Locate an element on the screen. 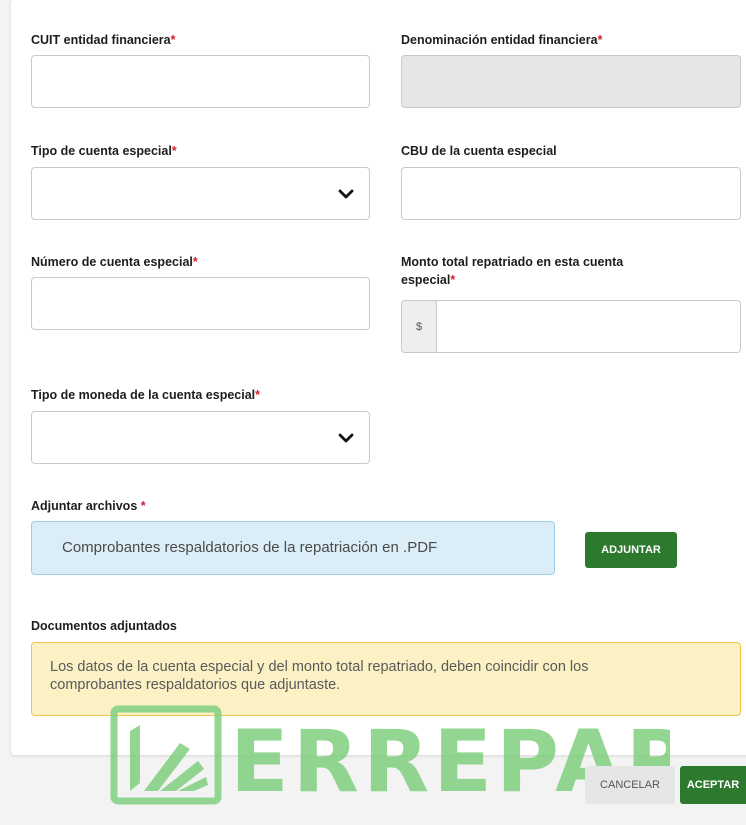 This screenshot has width=746, height=825. numero-cuenta-label: Número de cuenta especial* is located at coordinates (114, 262).